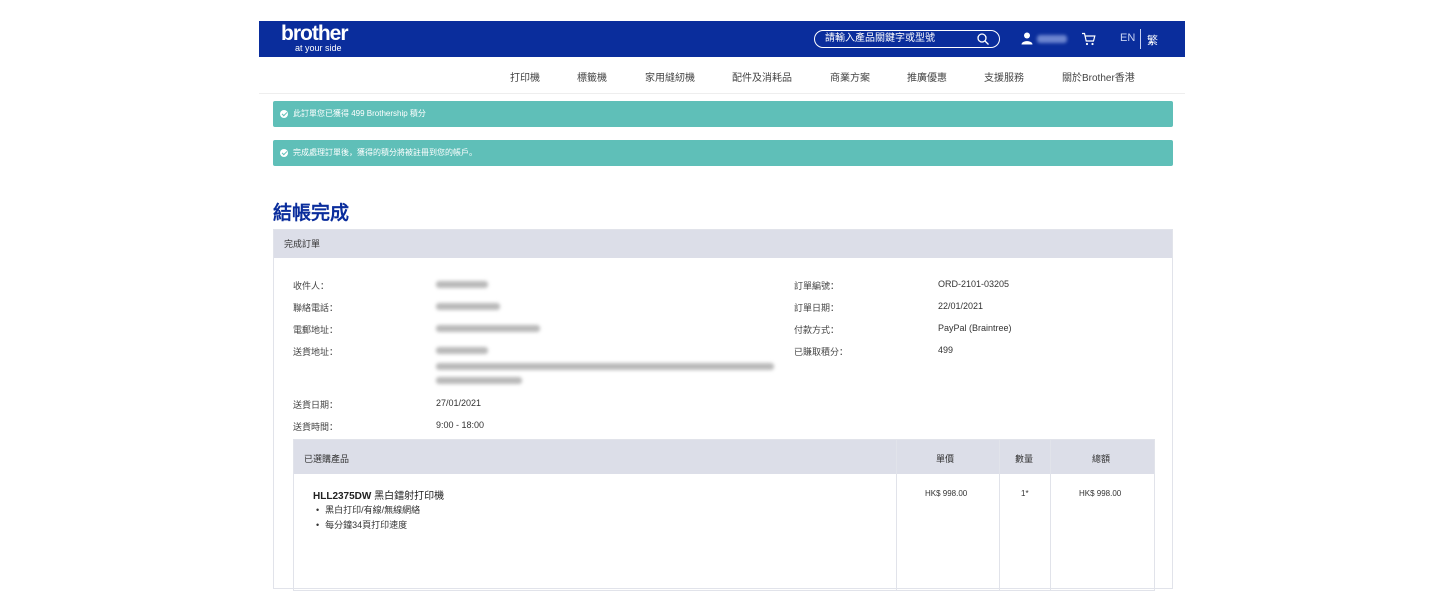 This screenshot has height=591, width=1440. What do you see at coordinates (946, 350) in the screenshot?
I see `points-earned-value: 499` at bounding box center [946, 350].